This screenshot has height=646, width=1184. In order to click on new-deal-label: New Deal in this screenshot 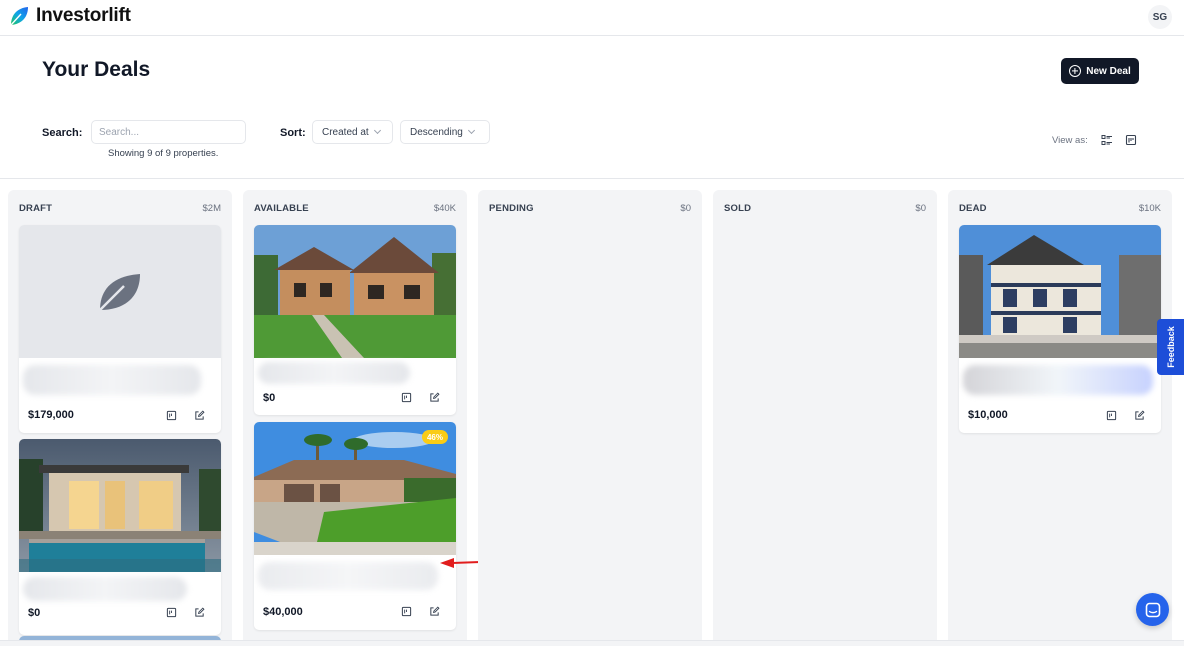, I will do `click(1108, 71)`.